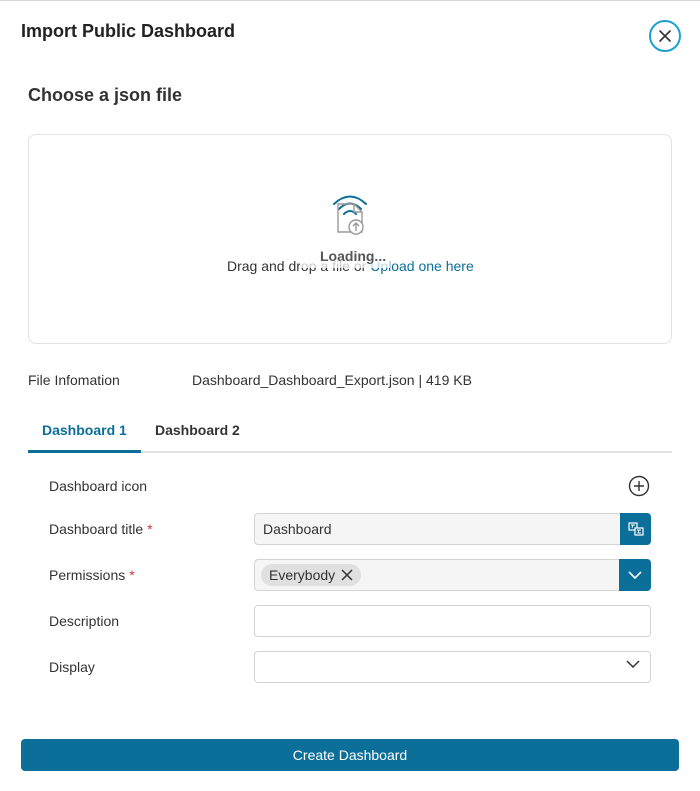  I want to click on close-button, so click(665, 36).